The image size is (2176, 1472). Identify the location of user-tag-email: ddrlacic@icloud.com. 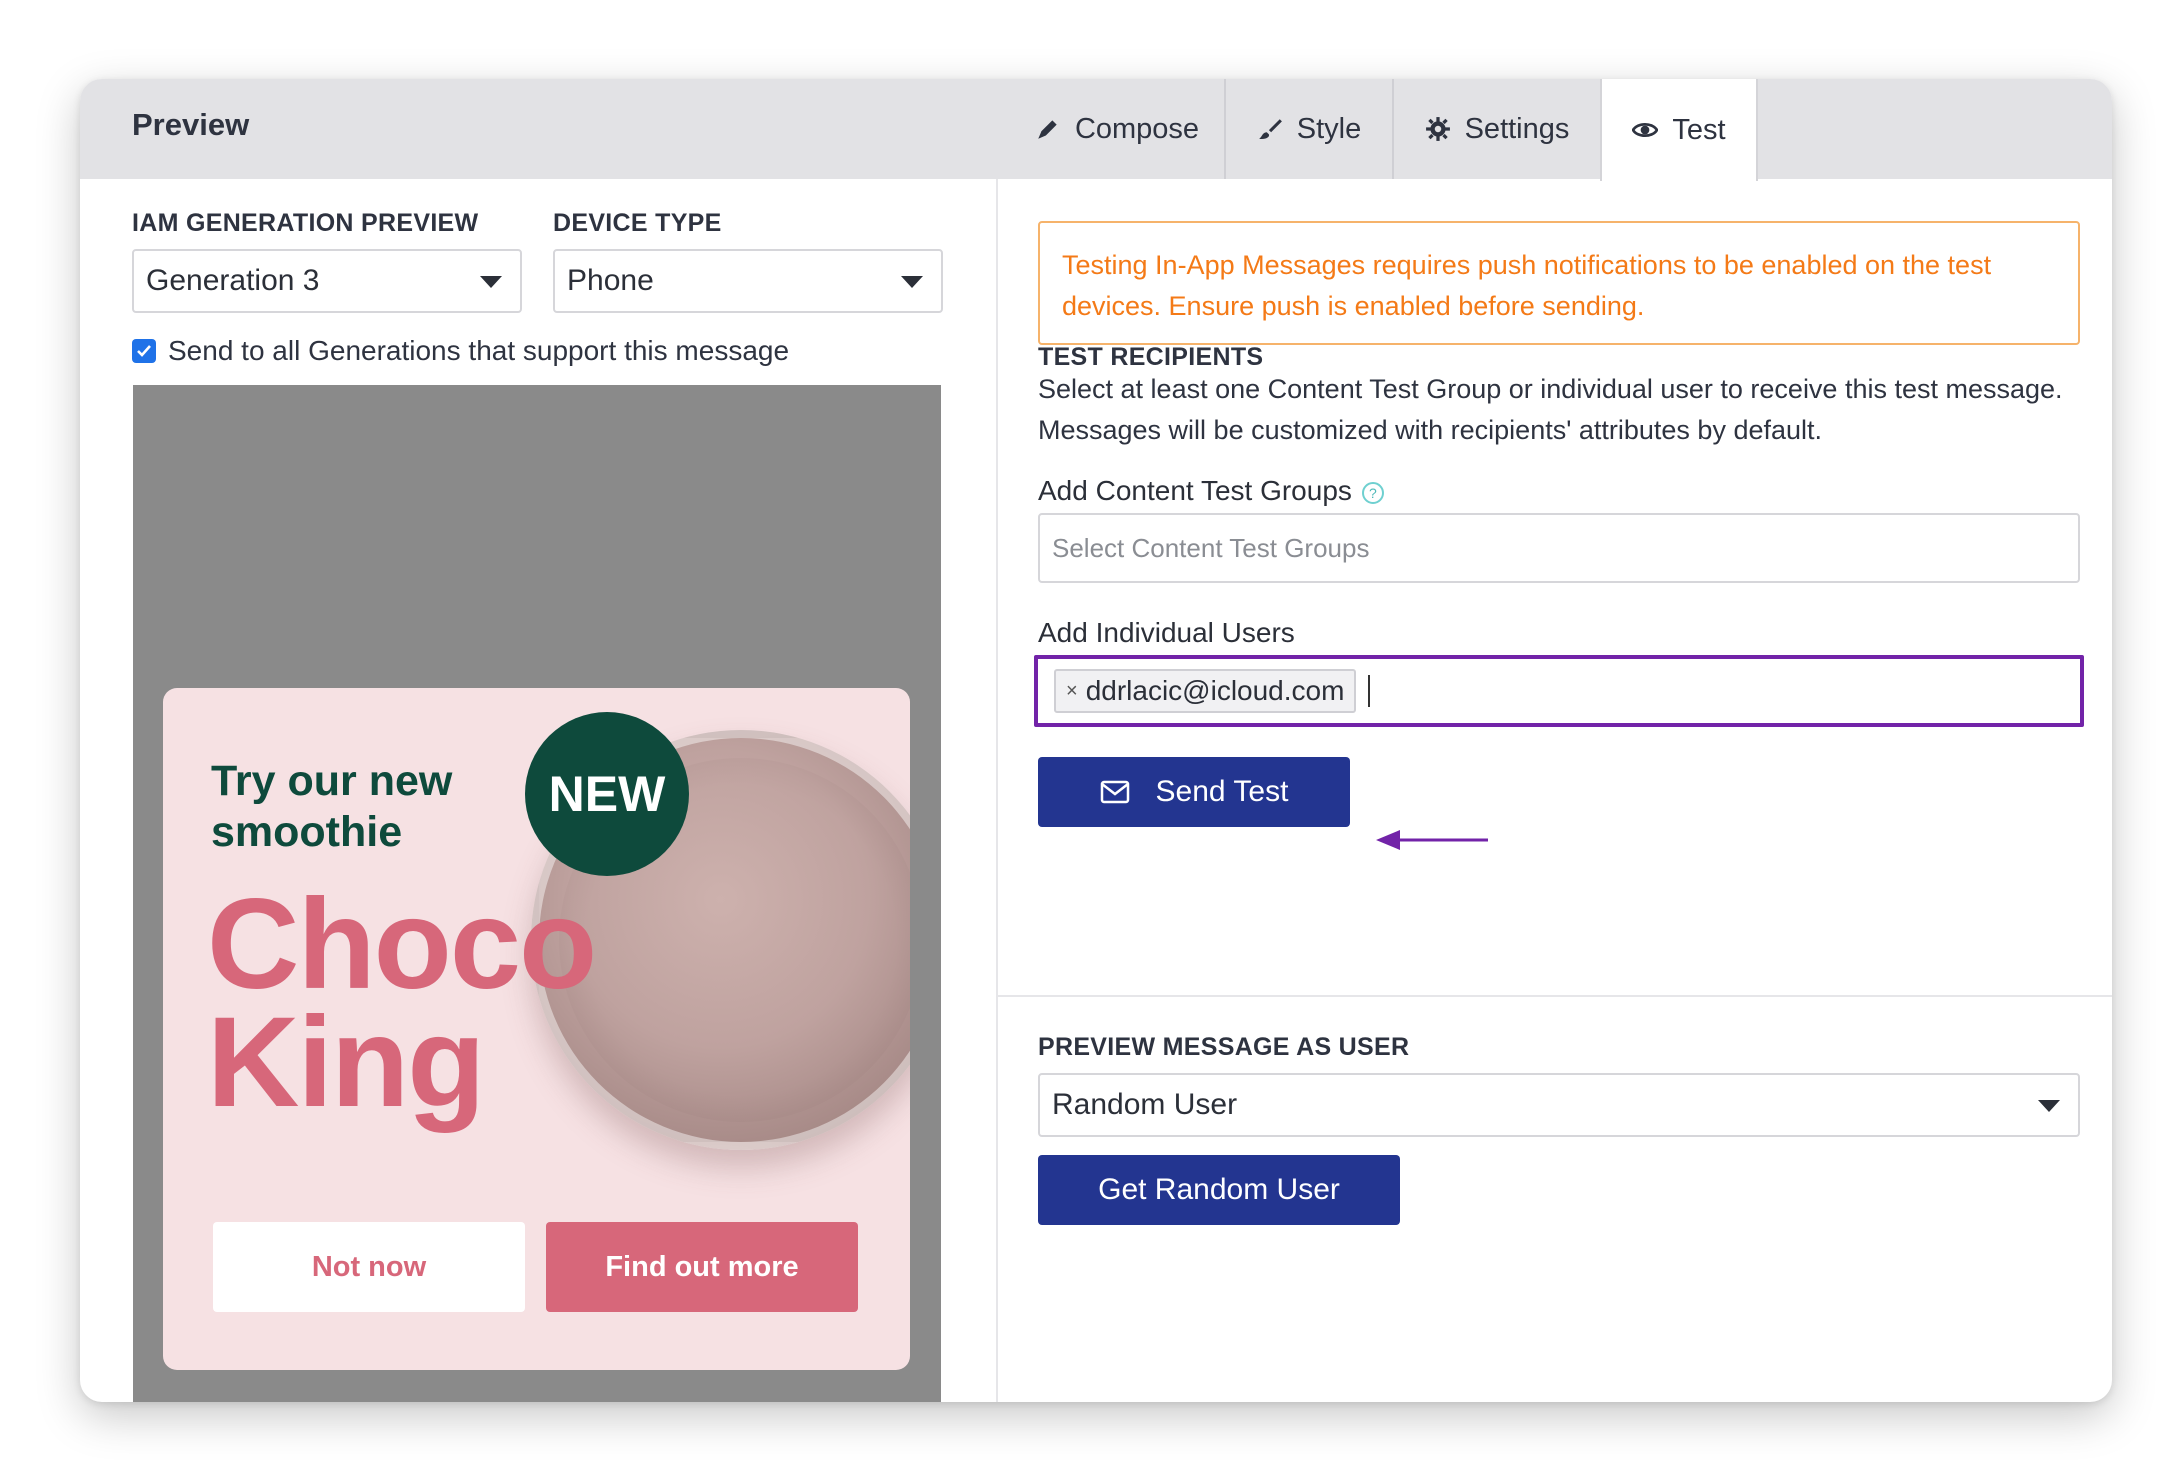
(1215, 690).